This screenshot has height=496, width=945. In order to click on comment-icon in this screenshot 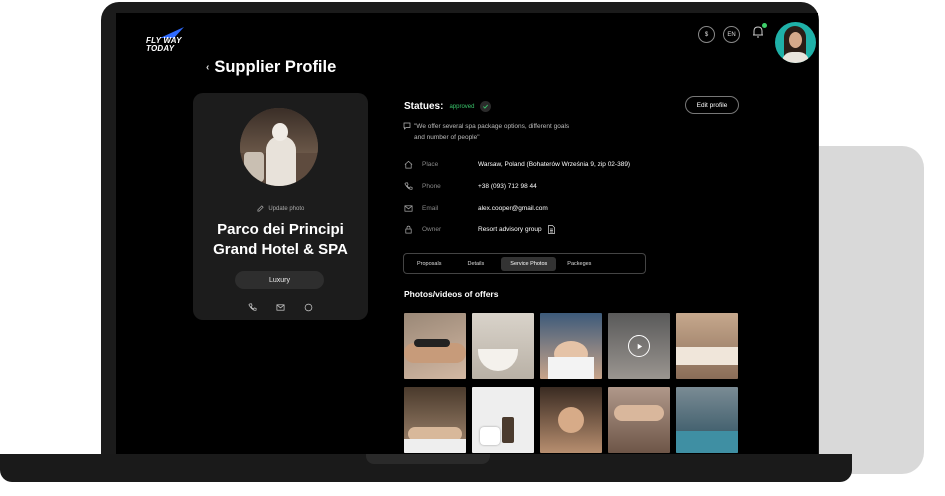, I will do `click(407, 126)`.